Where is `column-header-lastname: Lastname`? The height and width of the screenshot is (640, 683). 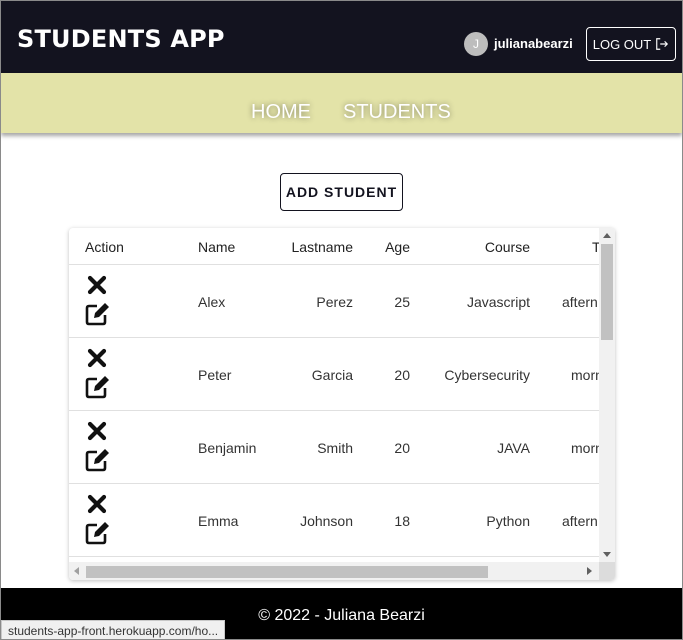
column-header-lastname: Lastname is located at coordinates (322, 247).